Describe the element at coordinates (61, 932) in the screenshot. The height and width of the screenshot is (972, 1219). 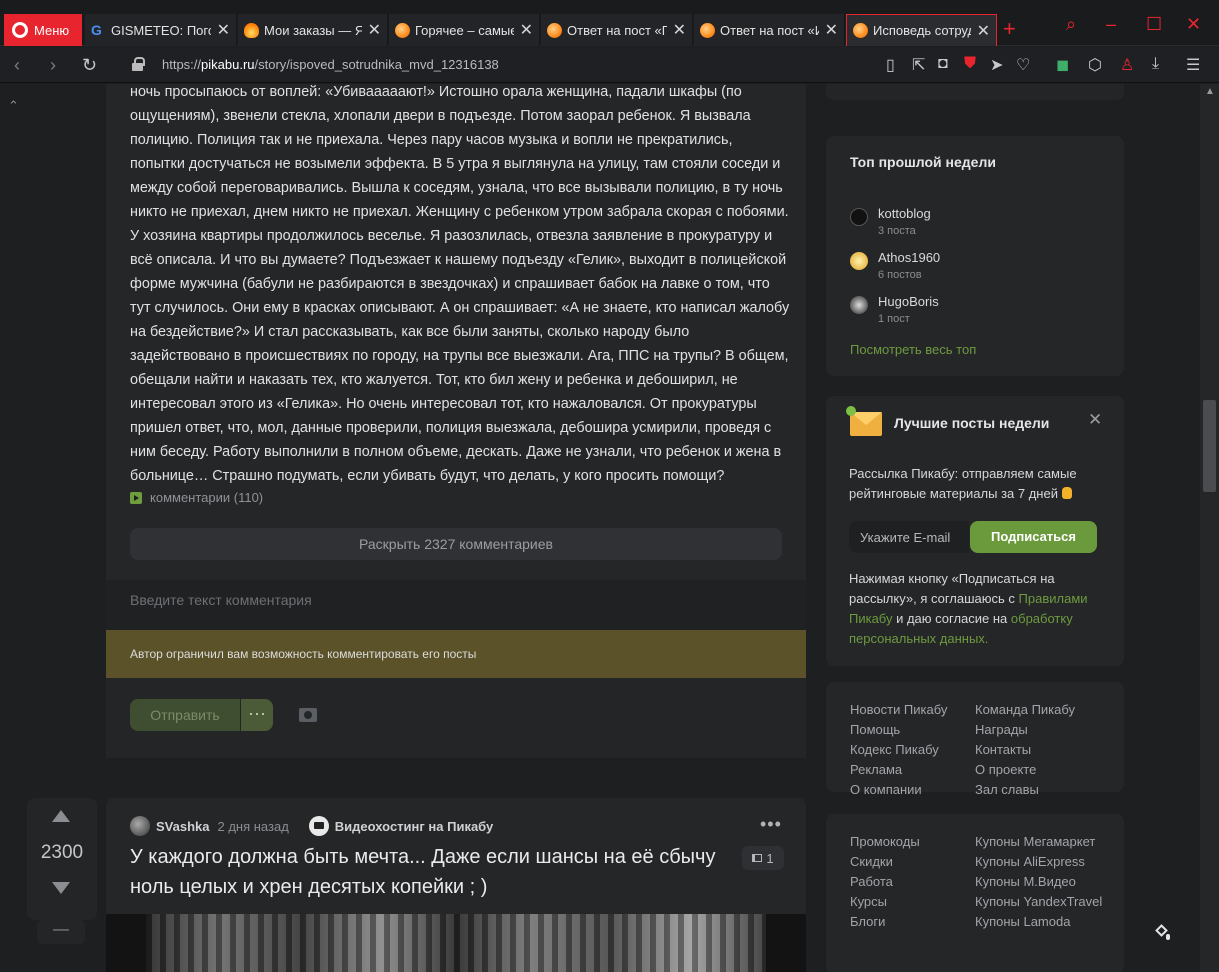
I see `hide-post-button: —` at that location.